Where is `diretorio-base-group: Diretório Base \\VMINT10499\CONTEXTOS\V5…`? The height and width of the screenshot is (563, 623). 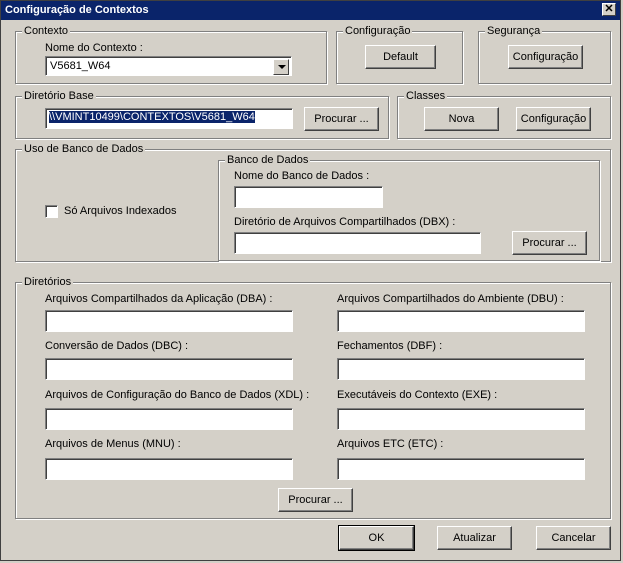
diretorio-base-group: Diretório Base \\VMINT10499\CONTEXTOS\V5… is located at coordinates (202, 114).